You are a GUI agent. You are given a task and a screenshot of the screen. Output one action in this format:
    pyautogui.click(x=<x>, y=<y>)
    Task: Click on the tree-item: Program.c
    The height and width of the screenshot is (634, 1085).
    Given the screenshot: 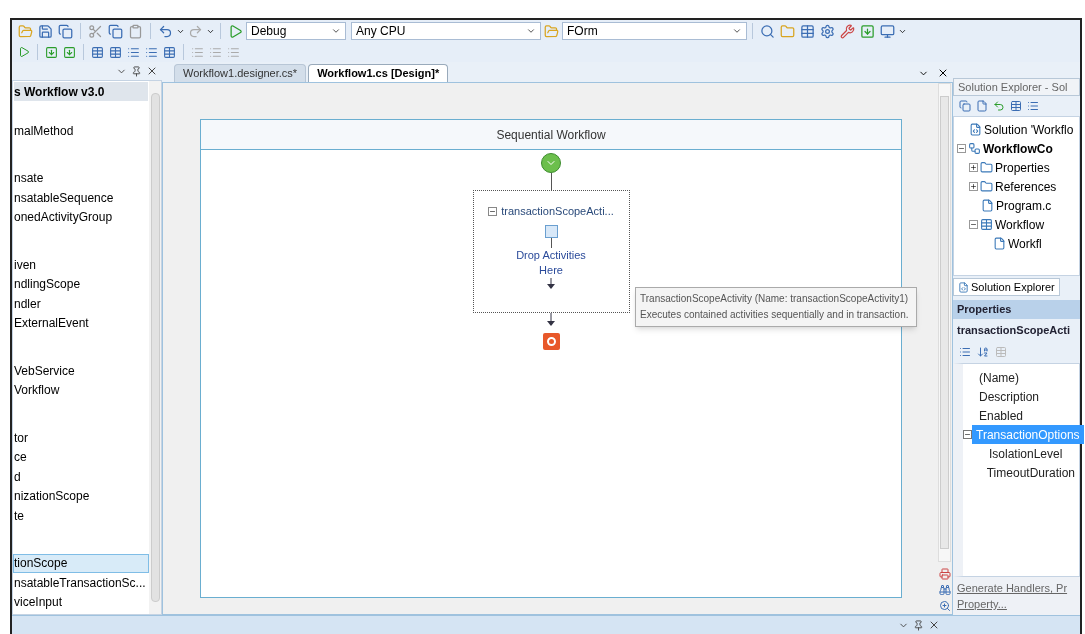 What is the action you would take?
    pyautogui.click(x=1024, y=205)
    